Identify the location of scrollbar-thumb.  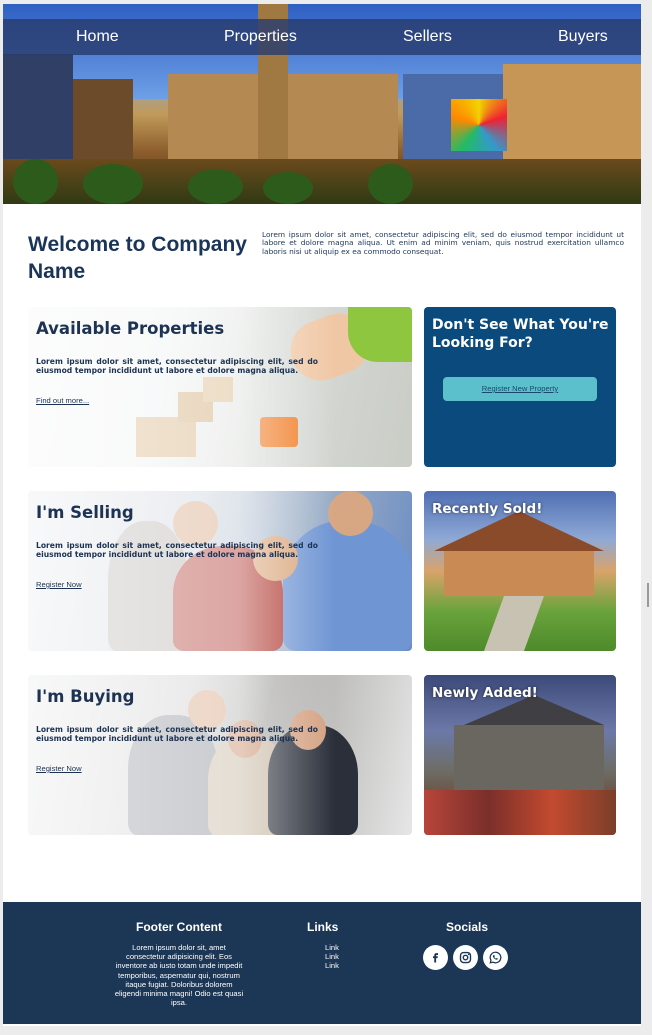
(648, 595).